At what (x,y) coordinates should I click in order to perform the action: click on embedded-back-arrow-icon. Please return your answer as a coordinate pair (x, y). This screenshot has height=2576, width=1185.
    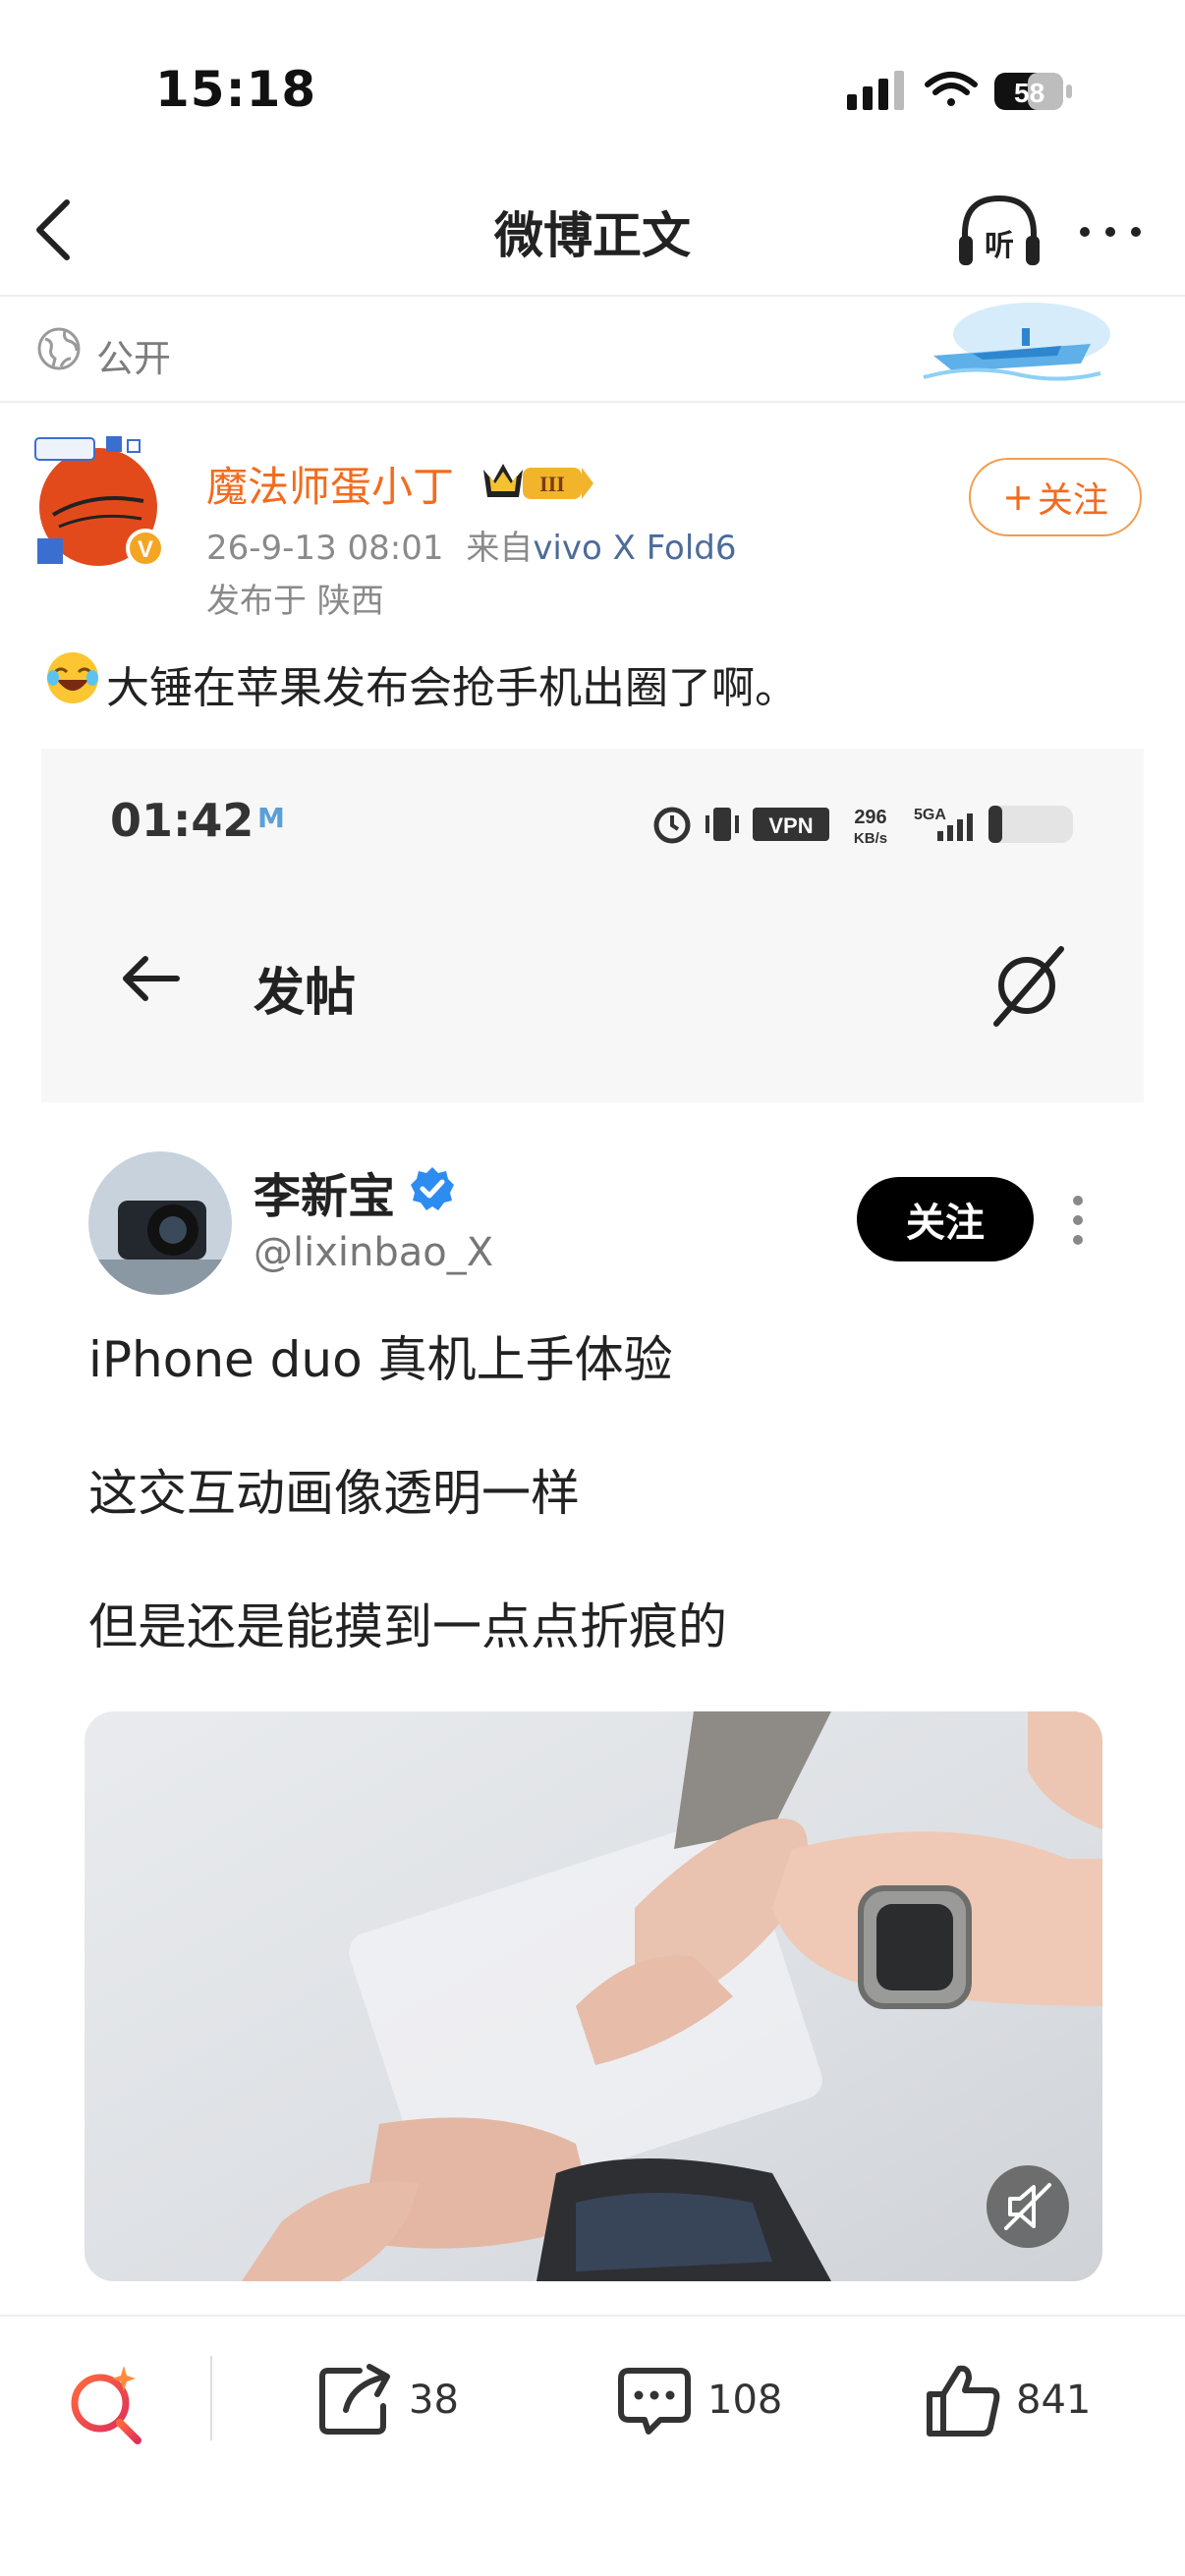
    Looking at the image, I should click on (152, 978).